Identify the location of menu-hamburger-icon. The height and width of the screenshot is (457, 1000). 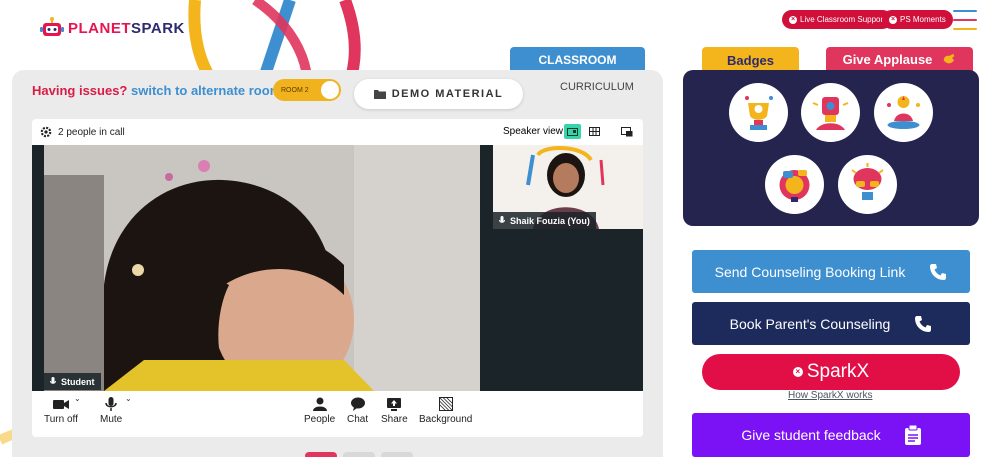
(965, 20).